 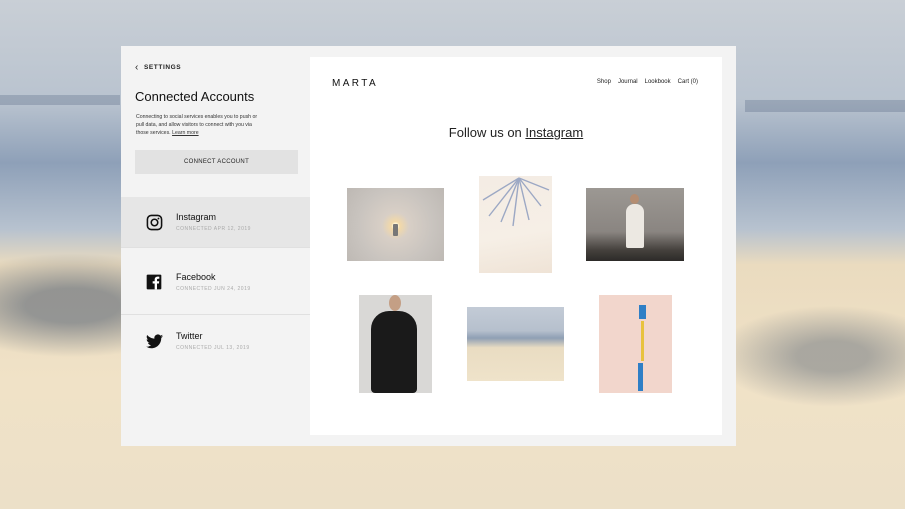 I want to click on instagram-photo-lamp, so click(x=395, y=224).